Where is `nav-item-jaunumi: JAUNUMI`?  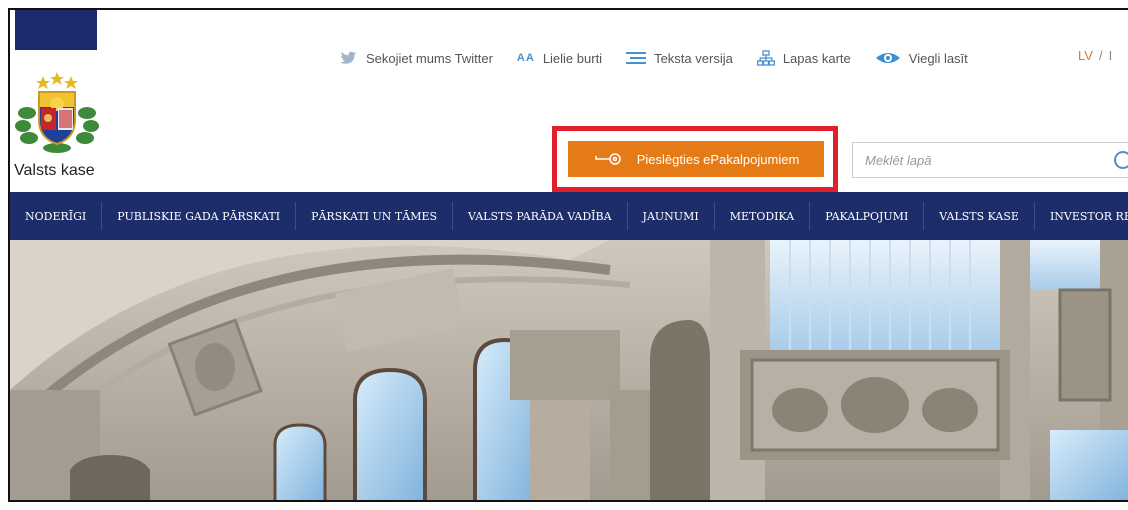
nav-item-jaunumi: JAUNUMI is located at coordinates (671, 216).